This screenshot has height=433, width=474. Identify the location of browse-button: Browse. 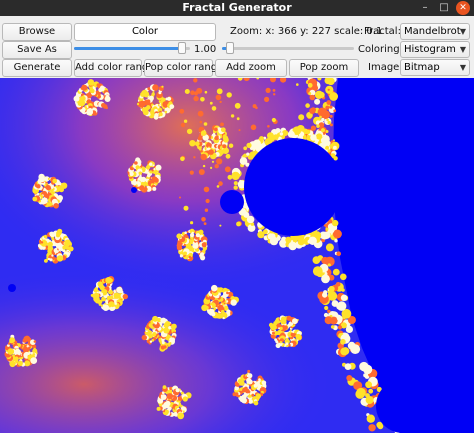
(37, 32).